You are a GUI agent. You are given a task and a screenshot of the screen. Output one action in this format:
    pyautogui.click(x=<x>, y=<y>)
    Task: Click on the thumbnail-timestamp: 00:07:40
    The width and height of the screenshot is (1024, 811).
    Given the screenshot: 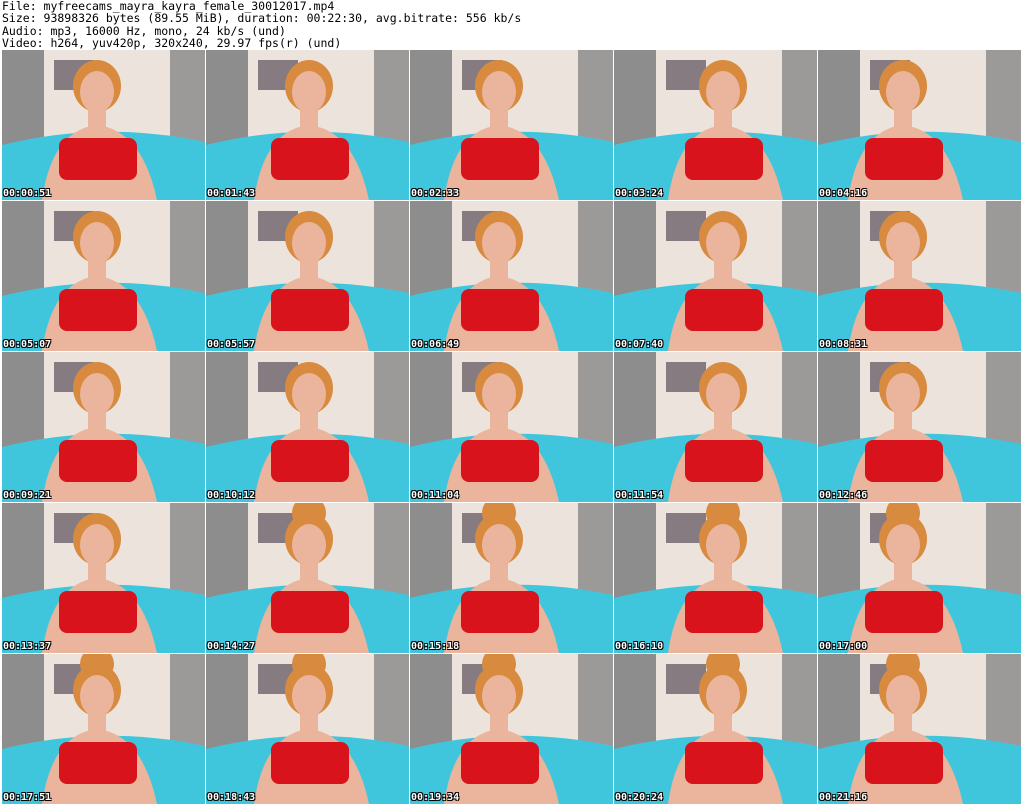 What is the action you would take?
    pyautogui.click(x=639, y=344)
    